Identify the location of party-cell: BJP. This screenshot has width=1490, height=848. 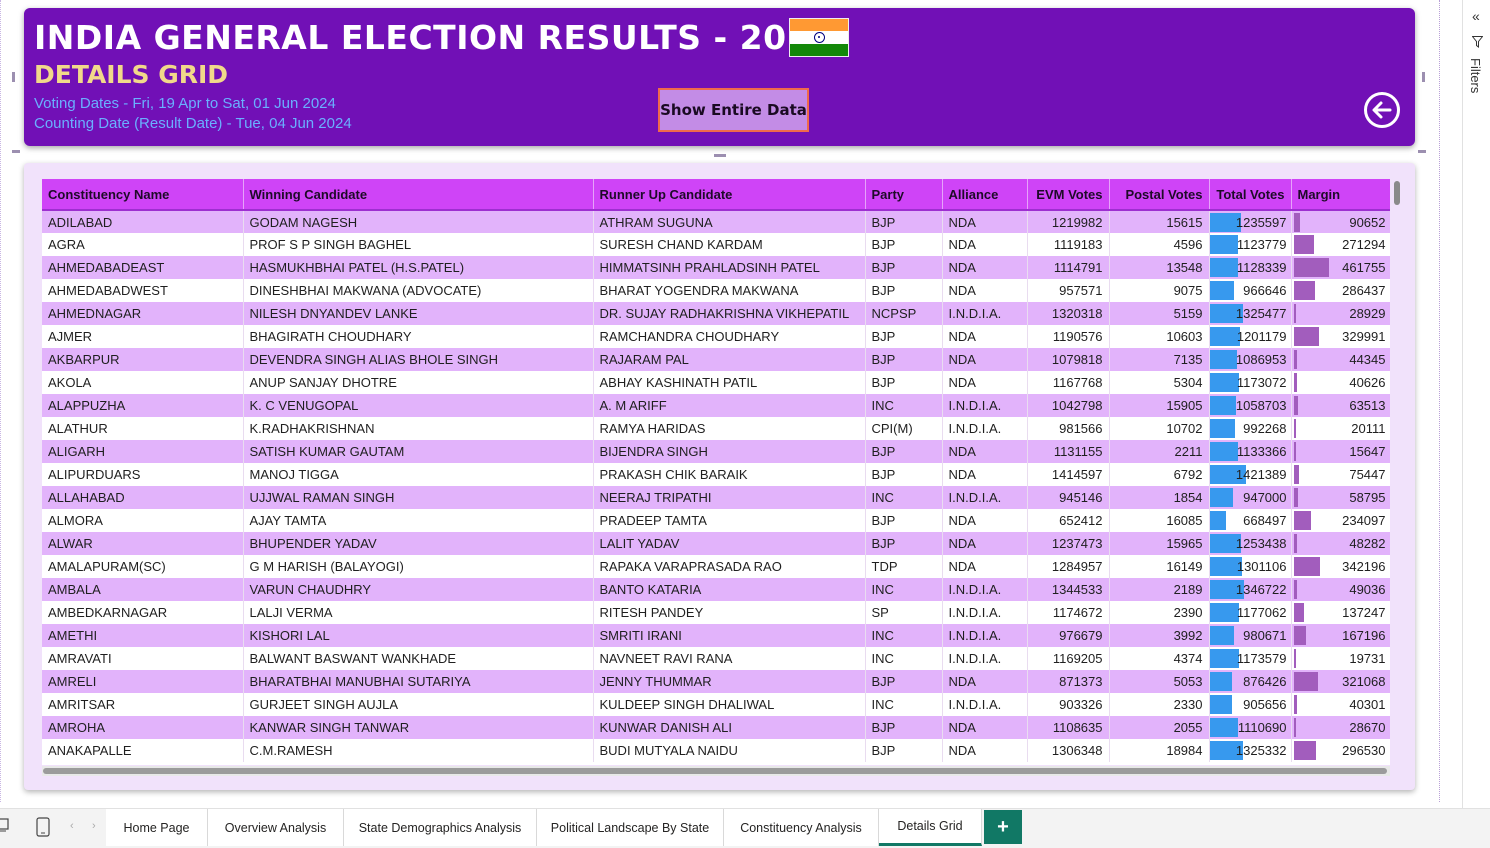
(904, 382).